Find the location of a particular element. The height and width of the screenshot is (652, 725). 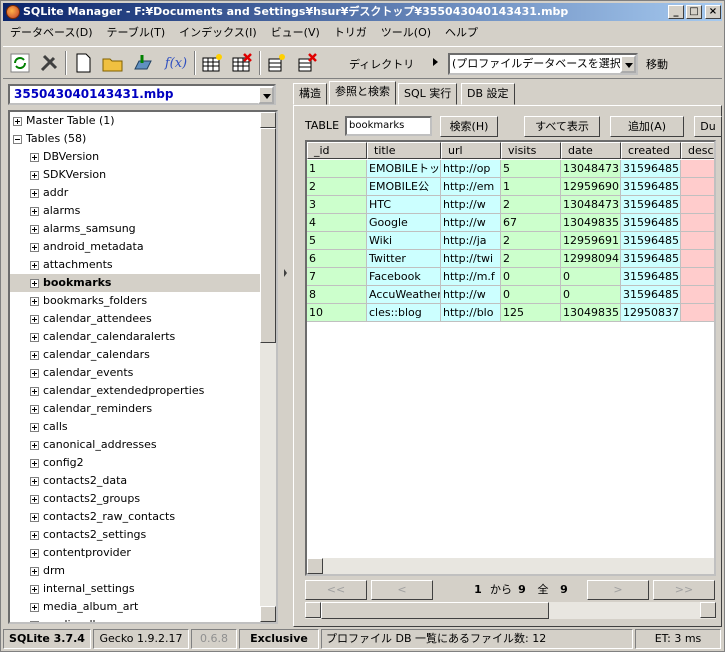

tree-table-item: calendar_events is located at coordinates (81, 373).